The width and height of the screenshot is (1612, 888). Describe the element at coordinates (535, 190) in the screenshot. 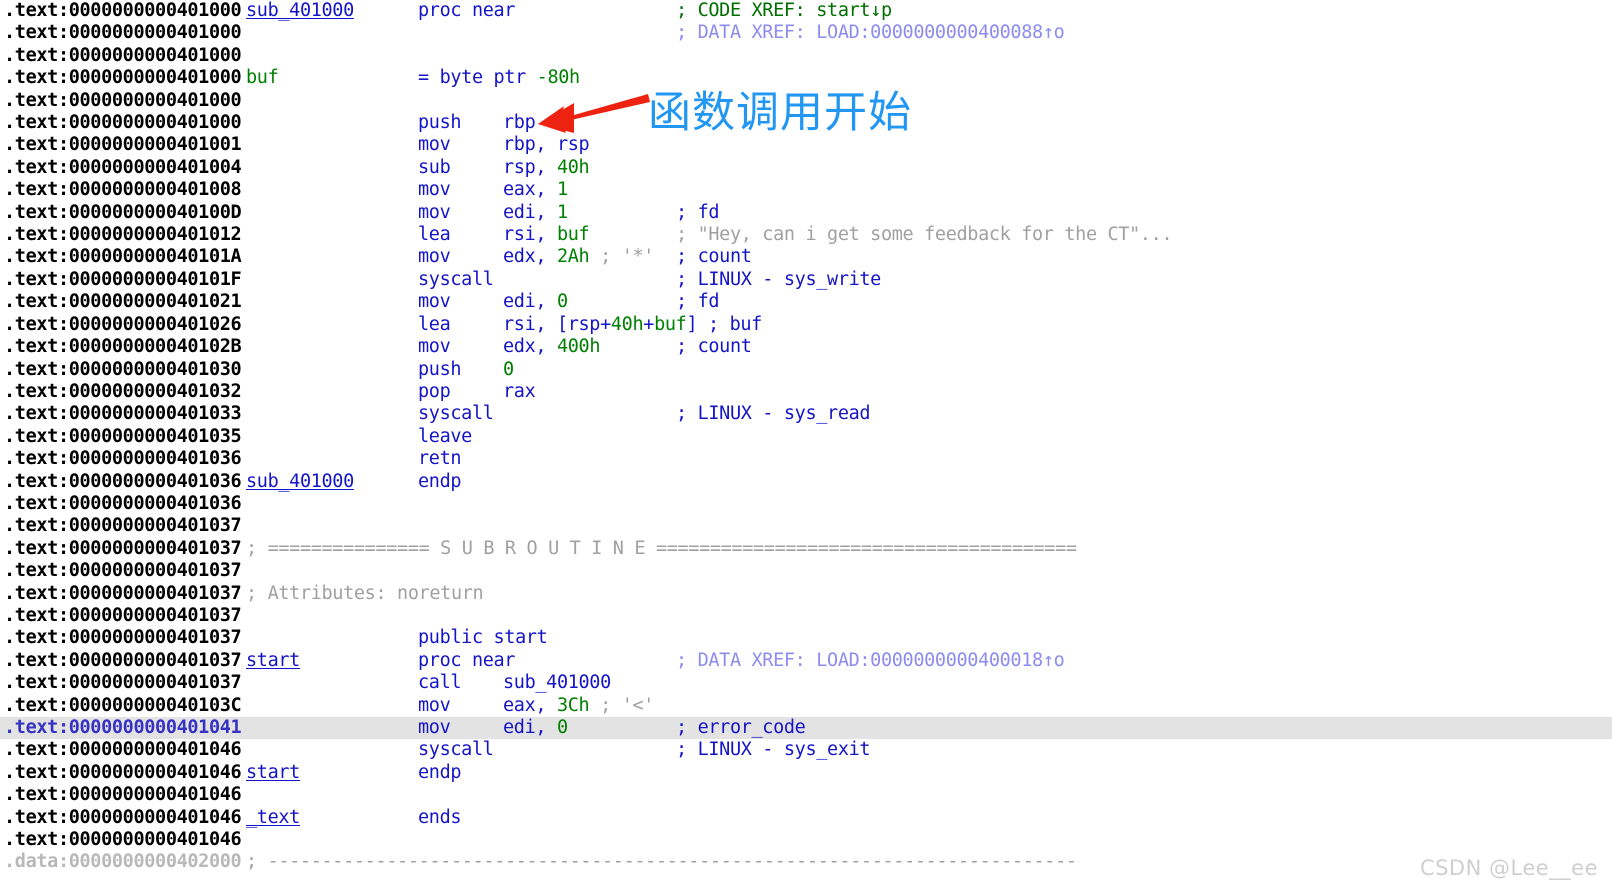

I see `instruction-operands: eax, 1` at that location.